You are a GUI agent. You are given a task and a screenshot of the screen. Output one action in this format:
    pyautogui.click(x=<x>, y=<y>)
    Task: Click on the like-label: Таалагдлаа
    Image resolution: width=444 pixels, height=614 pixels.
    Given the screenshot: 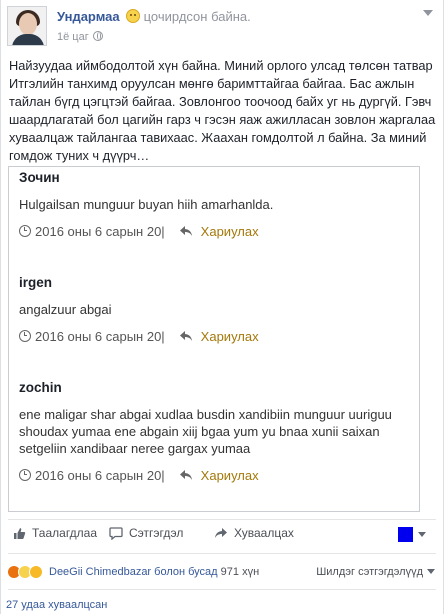 What is the action you would take?
    pyautogui.click(x=65, y=533)
    